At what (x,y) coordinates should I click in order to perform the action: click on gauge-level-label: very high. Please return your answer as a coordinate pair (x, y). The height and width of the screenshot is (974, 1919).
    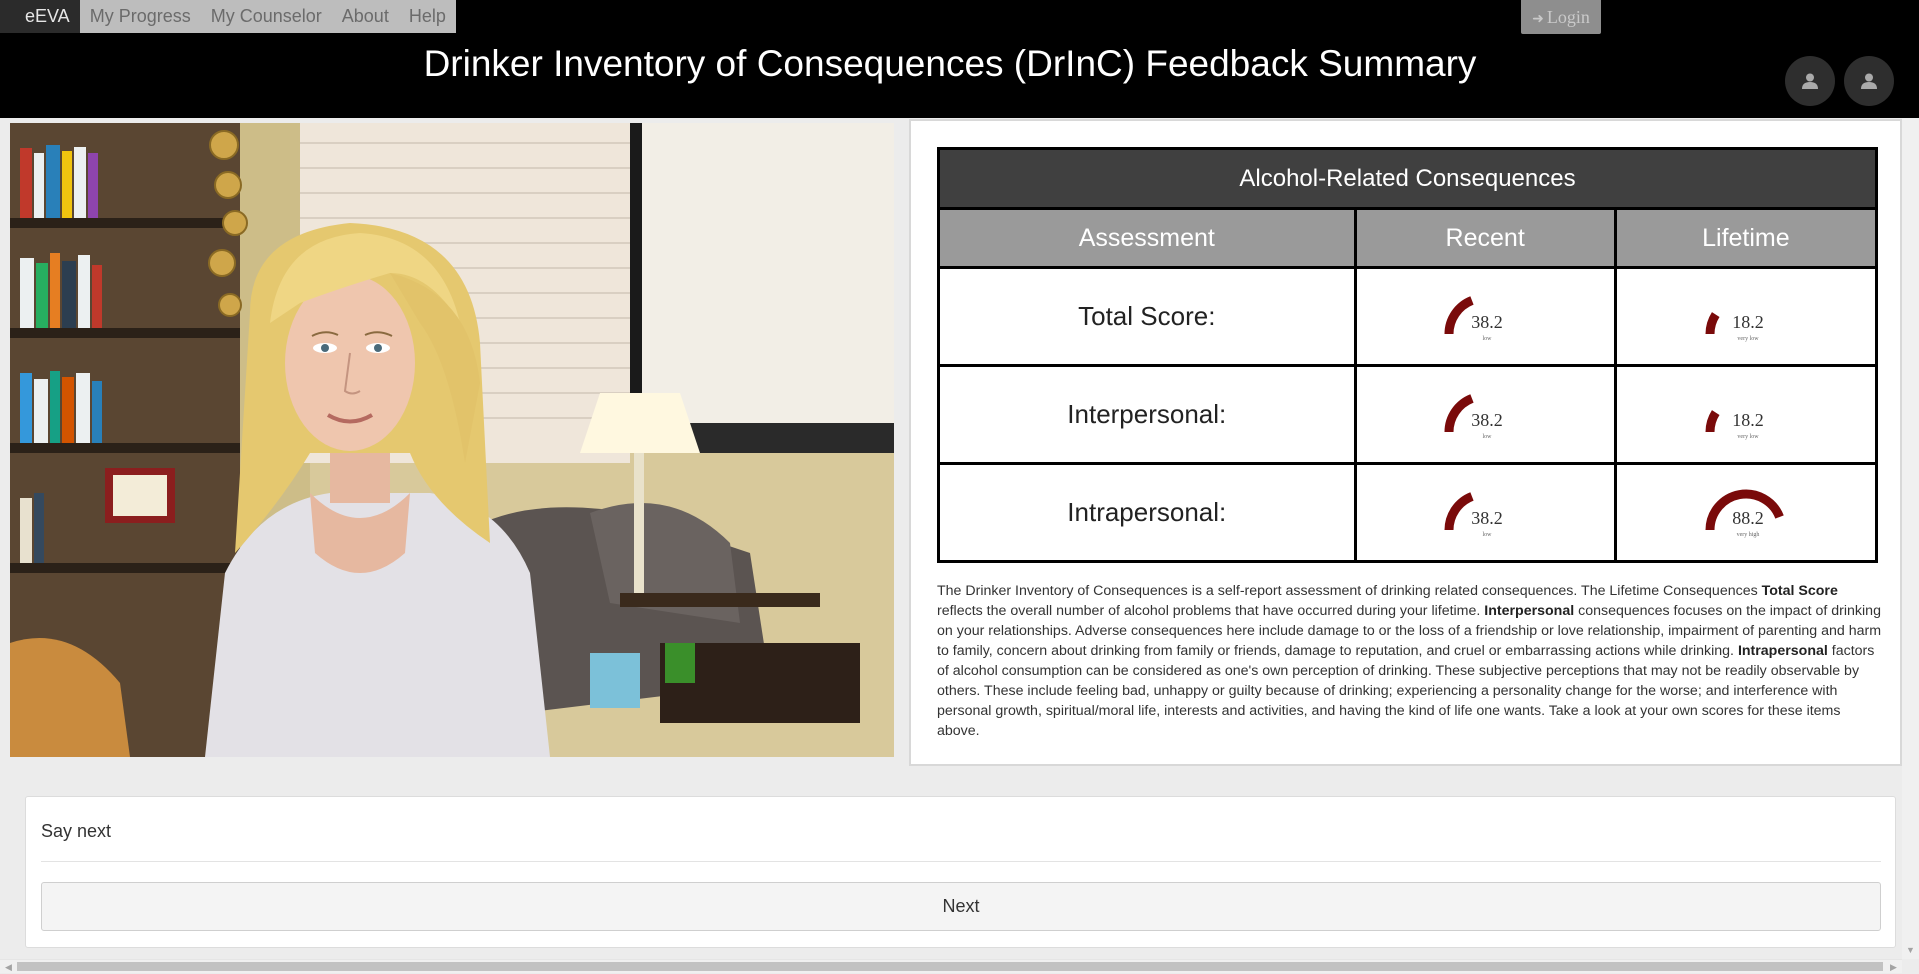
    Looking at the image, I should click on (1747, 535).